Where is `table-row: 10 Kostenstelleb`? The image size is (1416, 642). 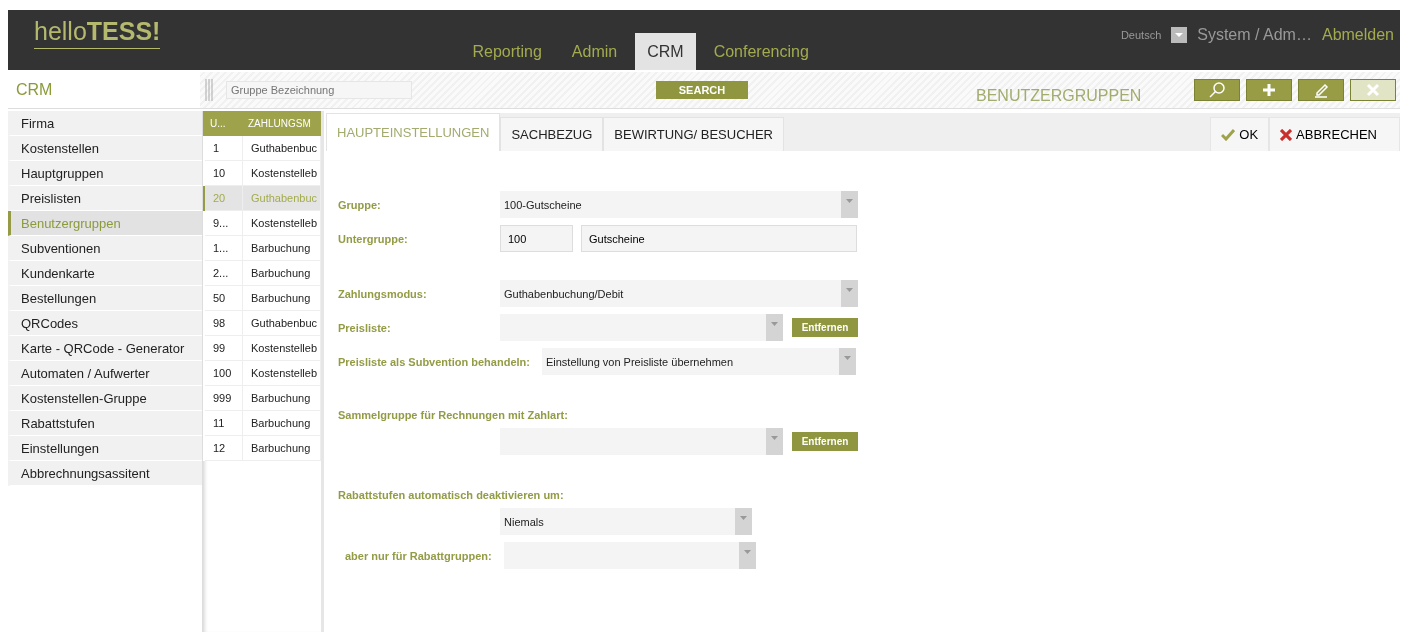
table-row: 10 Kostenstelleb is located at coordinates (262, 173).